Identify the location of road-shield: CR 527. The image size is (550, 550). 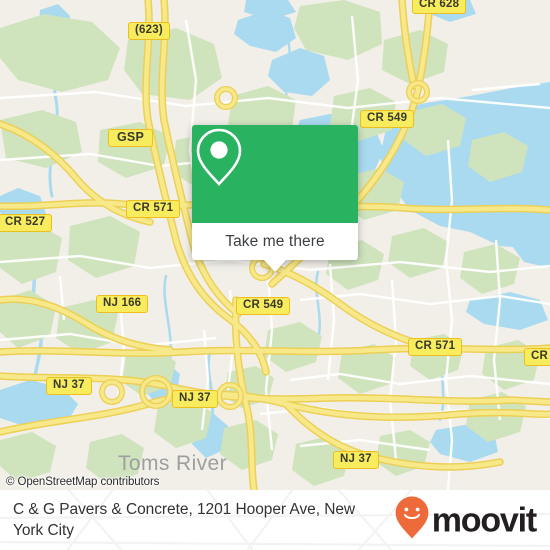
(26, 223).